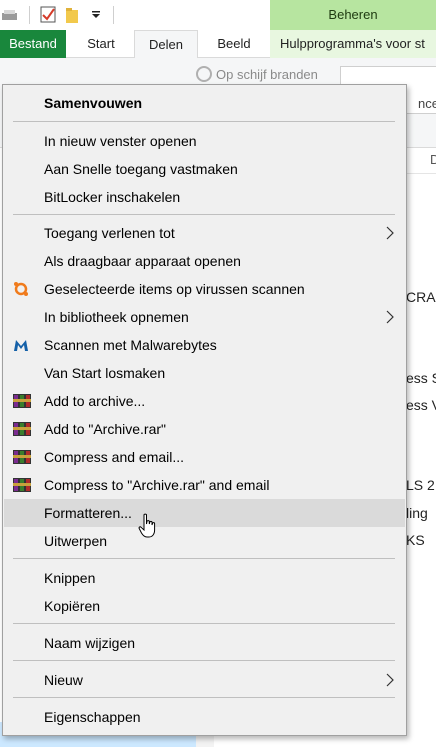 The height and width of the screenshot is (747, 436). What do you see at coordinates (73, 15) in the screenshot?
I see `folder-icon` at bounding box center [73, 15].